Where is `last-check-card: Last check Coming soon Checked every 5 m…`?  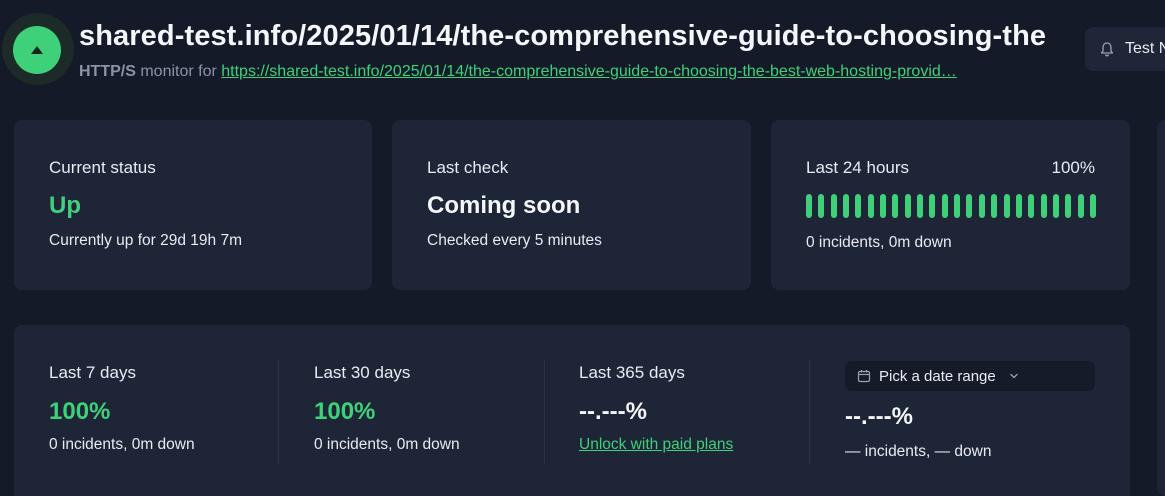
last-check-card: Last check Coming soon Checked every 5 m… is located at coordinates (571, 205).